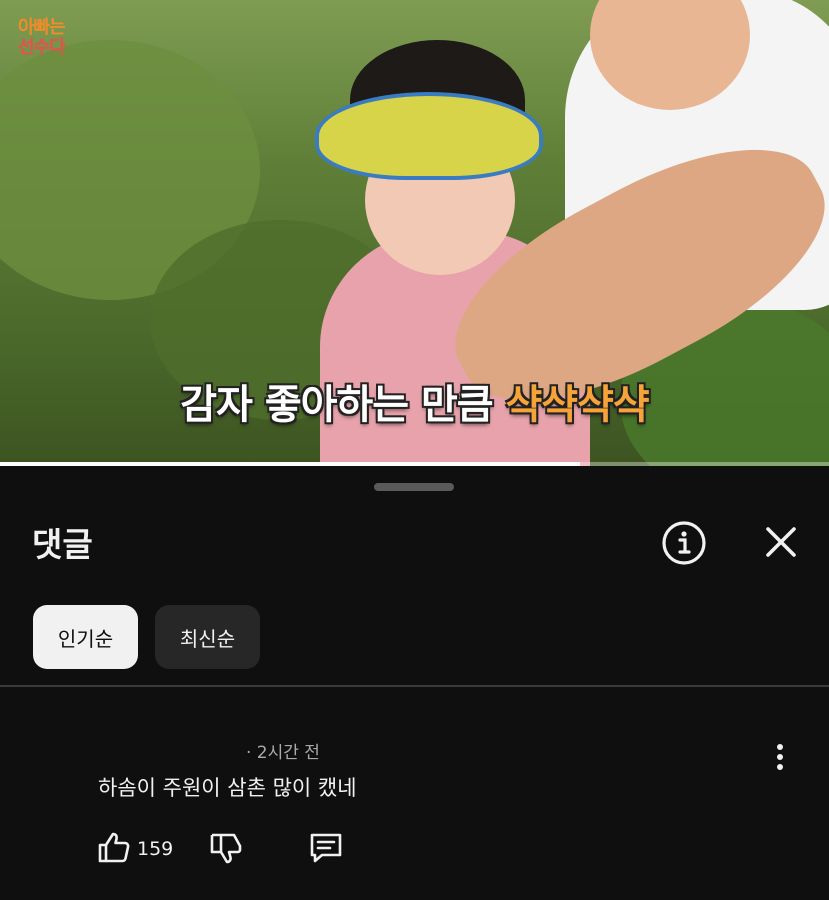  Describe the element at coordinates (780, 757) in the screenshot. I see `more-vertical-icon` at that location.